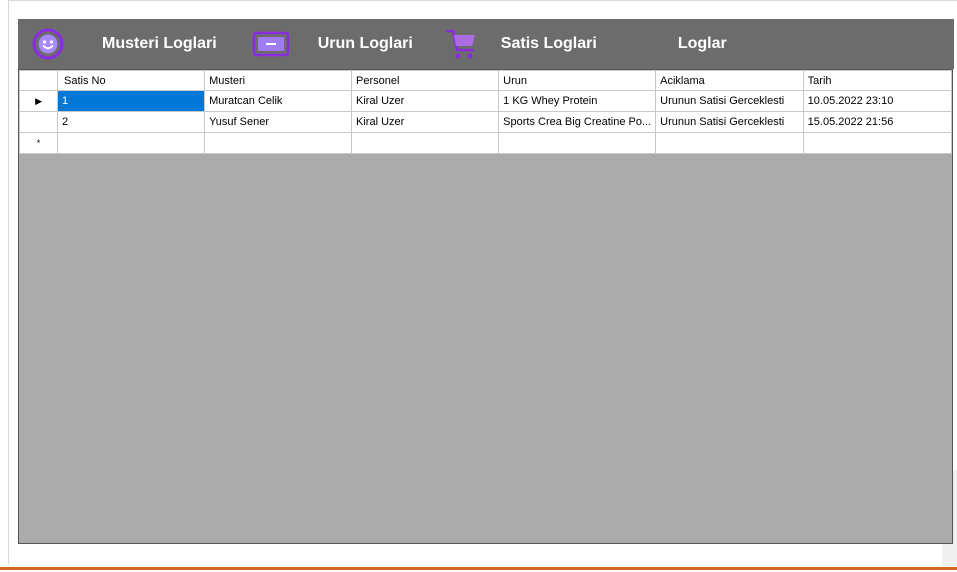 The width and height of the screenshot is (957, 572). Describe the element at coordinates (39, 80) in the screenshot. I see `row-header-corner` at that location.